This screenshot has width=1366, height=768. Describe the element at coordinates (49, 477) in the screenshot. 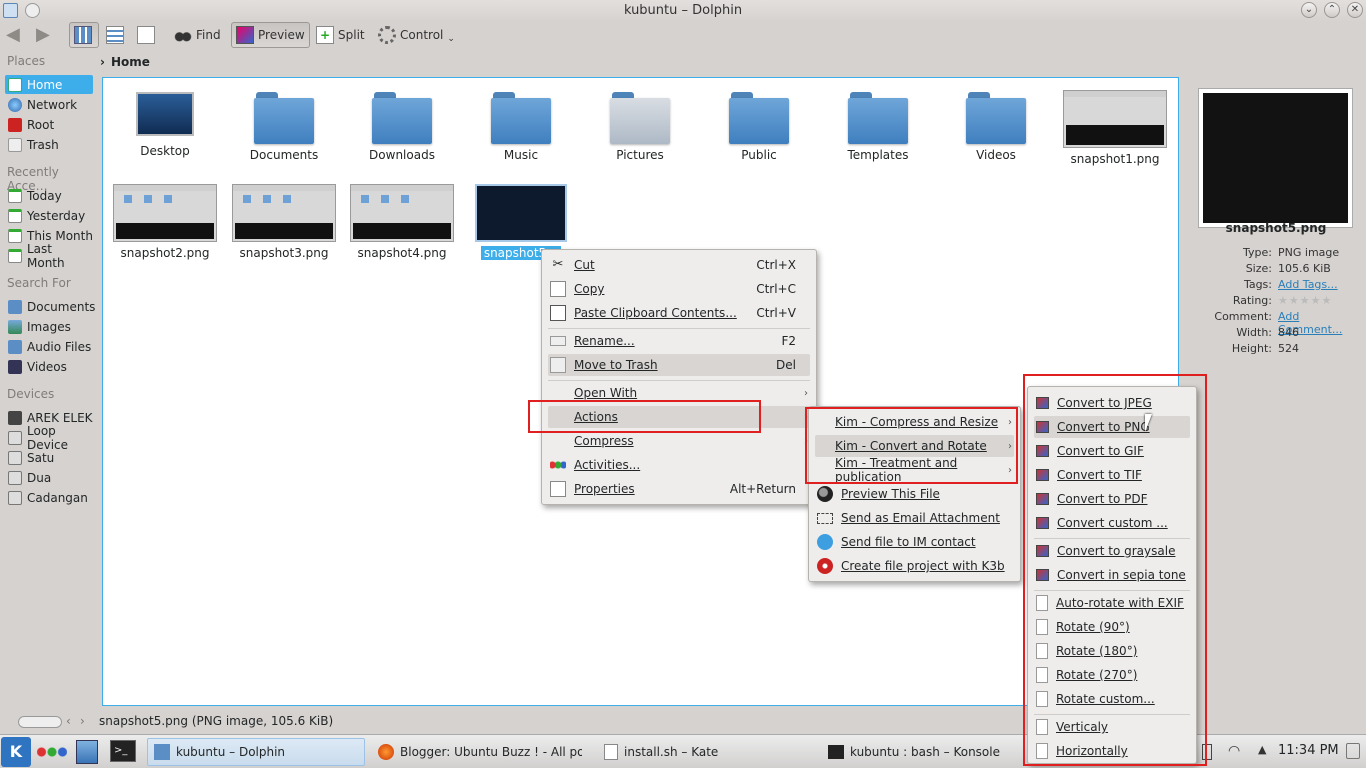

I see `device-dua: Dua` at that location.